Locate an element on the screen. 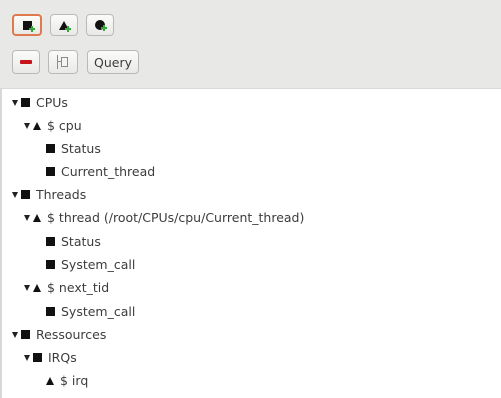 The height and width of the screenshot is (398, 501). add-node-button is located at coordinates (27, 25).